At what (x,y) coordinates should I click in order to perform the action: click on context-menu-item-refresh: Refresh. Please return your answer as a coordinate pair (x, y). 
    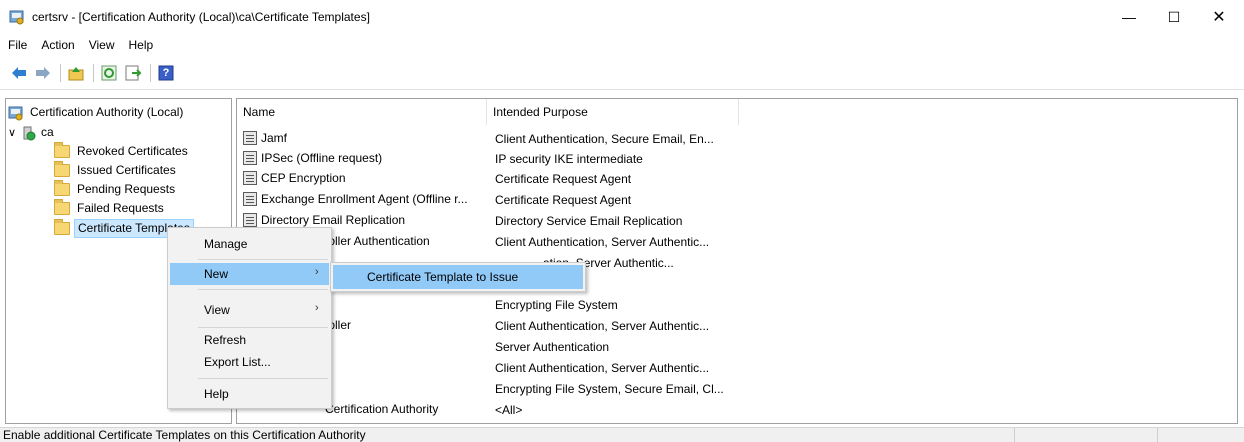
    Looking at the image, I should click on (249, 340).